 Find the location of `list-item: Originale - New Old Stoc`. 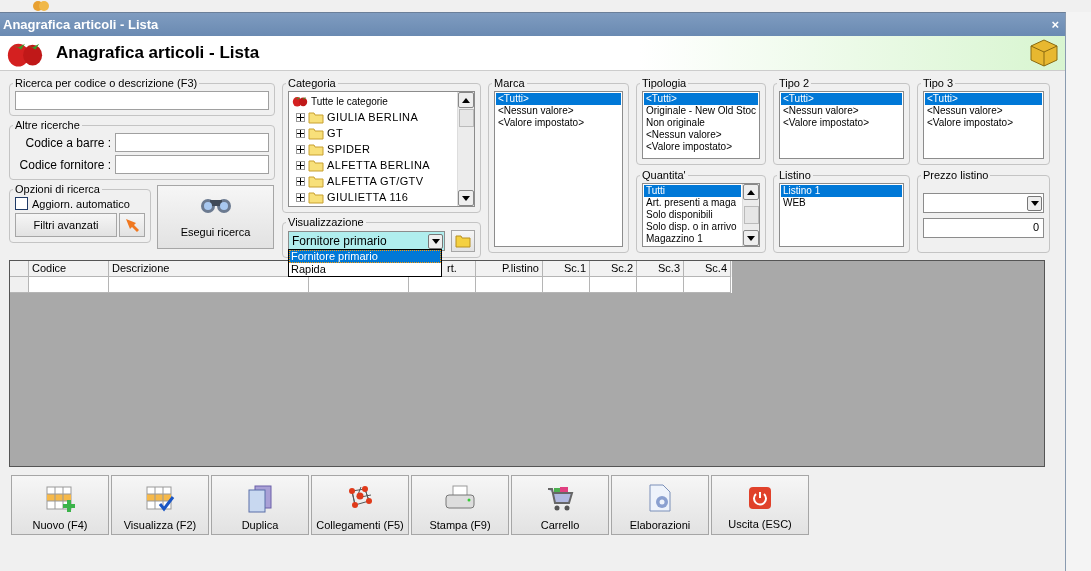

list-item: Originale - New Old Stoc is located at coordinates (701, 111).